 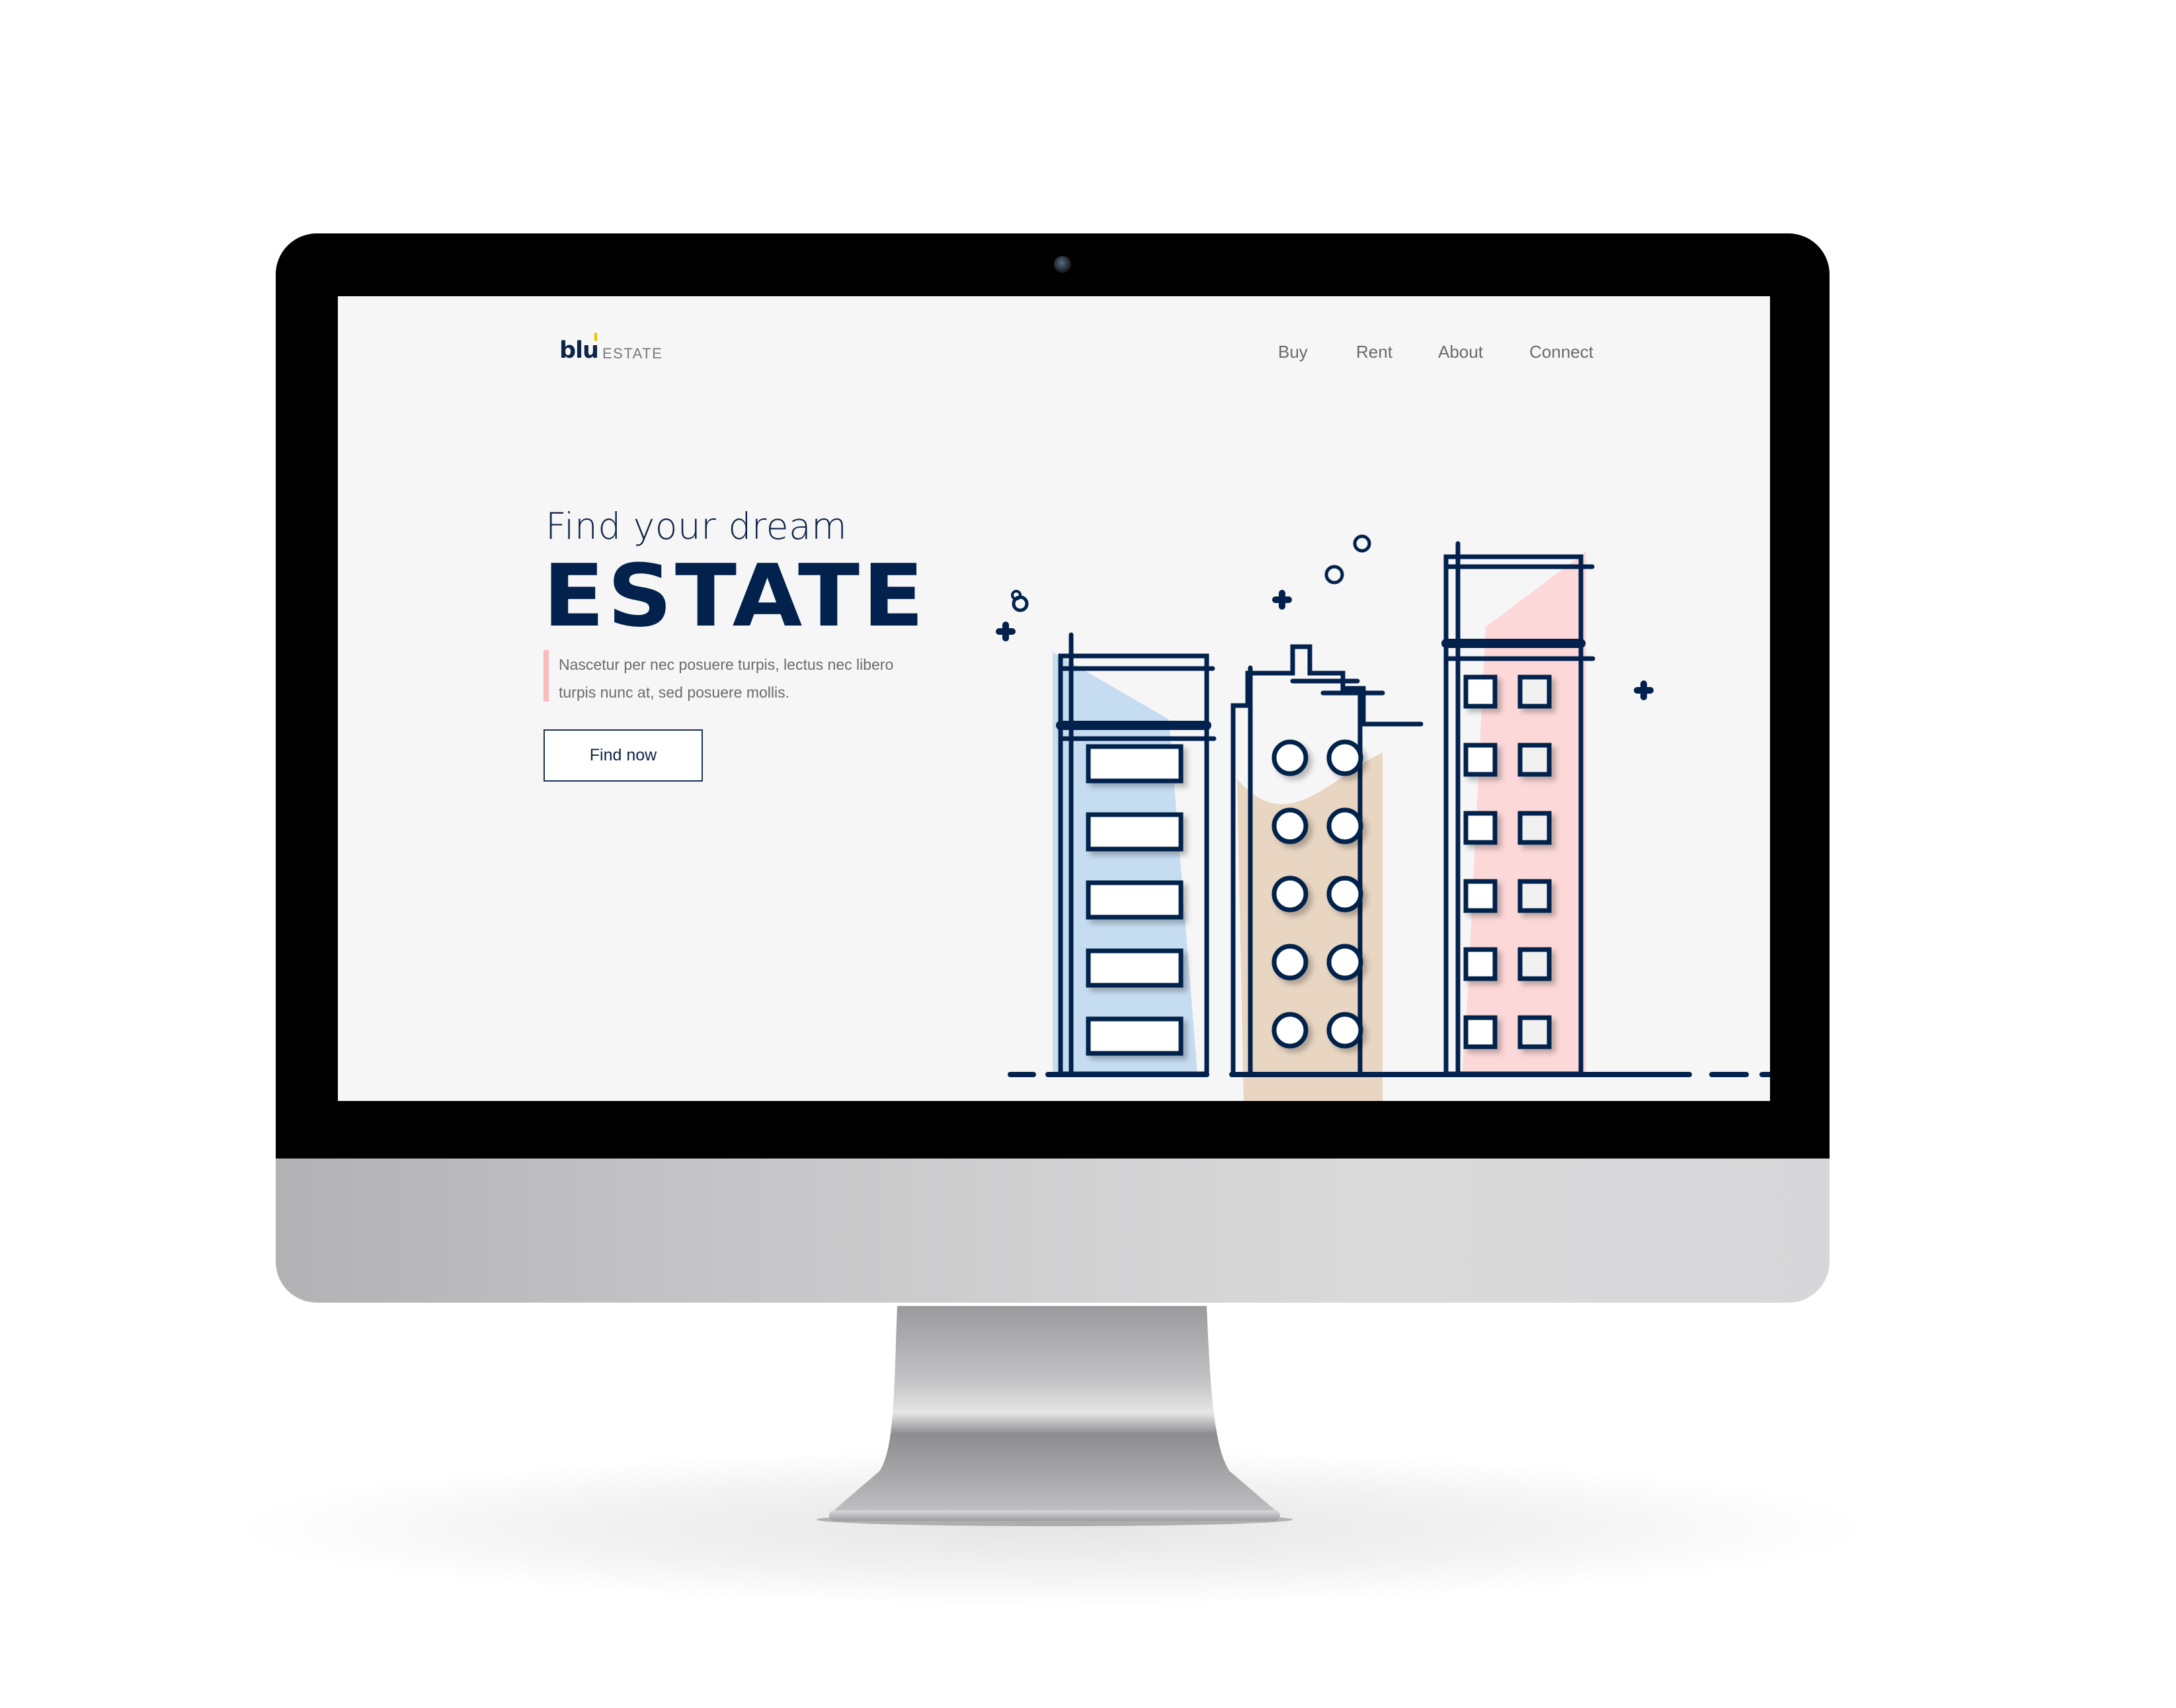 I want to click on stand-base, so click(x=1055, y=1515).